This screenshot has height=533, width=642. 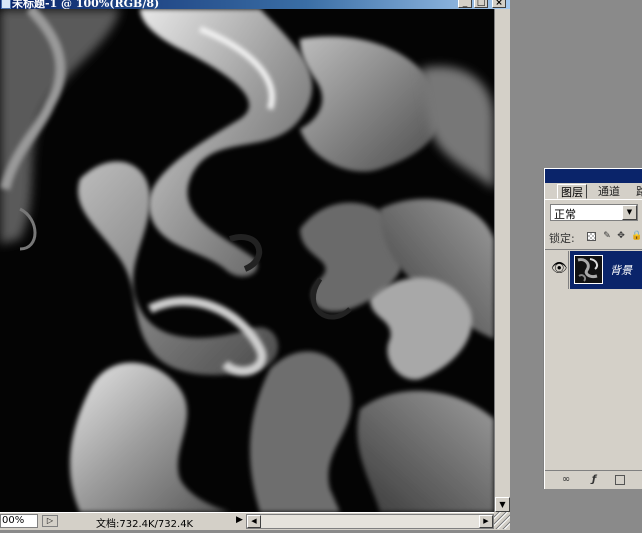 I want to click on photoshop-document-icon, so click(x=6, y=4).